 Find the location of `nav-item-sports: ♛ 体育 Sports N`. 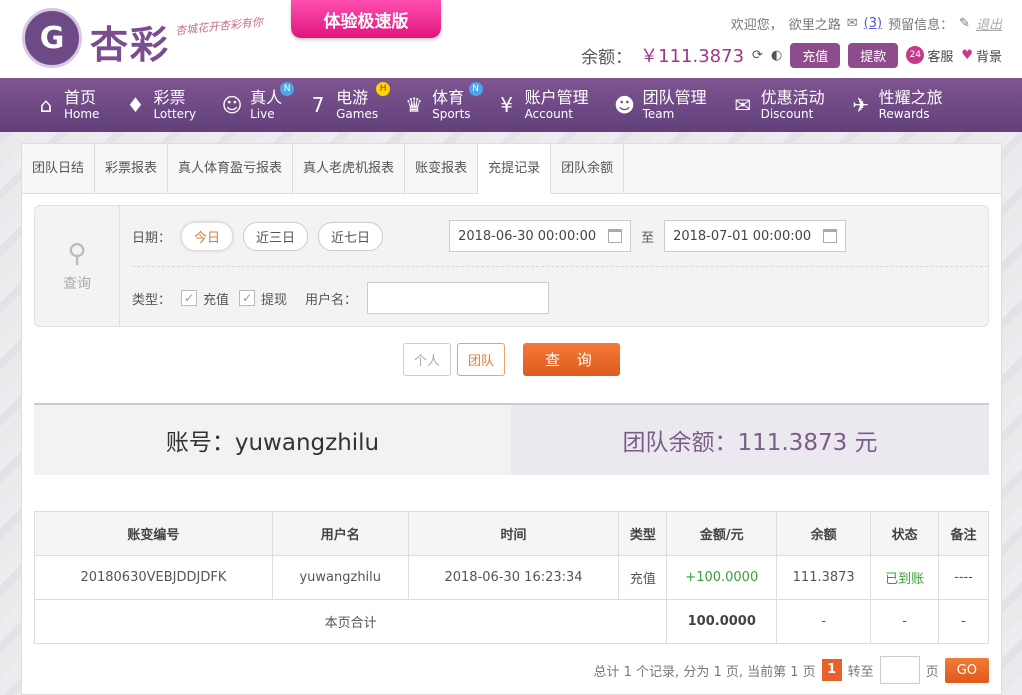

nav-item-sports: ♛ 体育 Sports N is located at coordinates (442, 105).